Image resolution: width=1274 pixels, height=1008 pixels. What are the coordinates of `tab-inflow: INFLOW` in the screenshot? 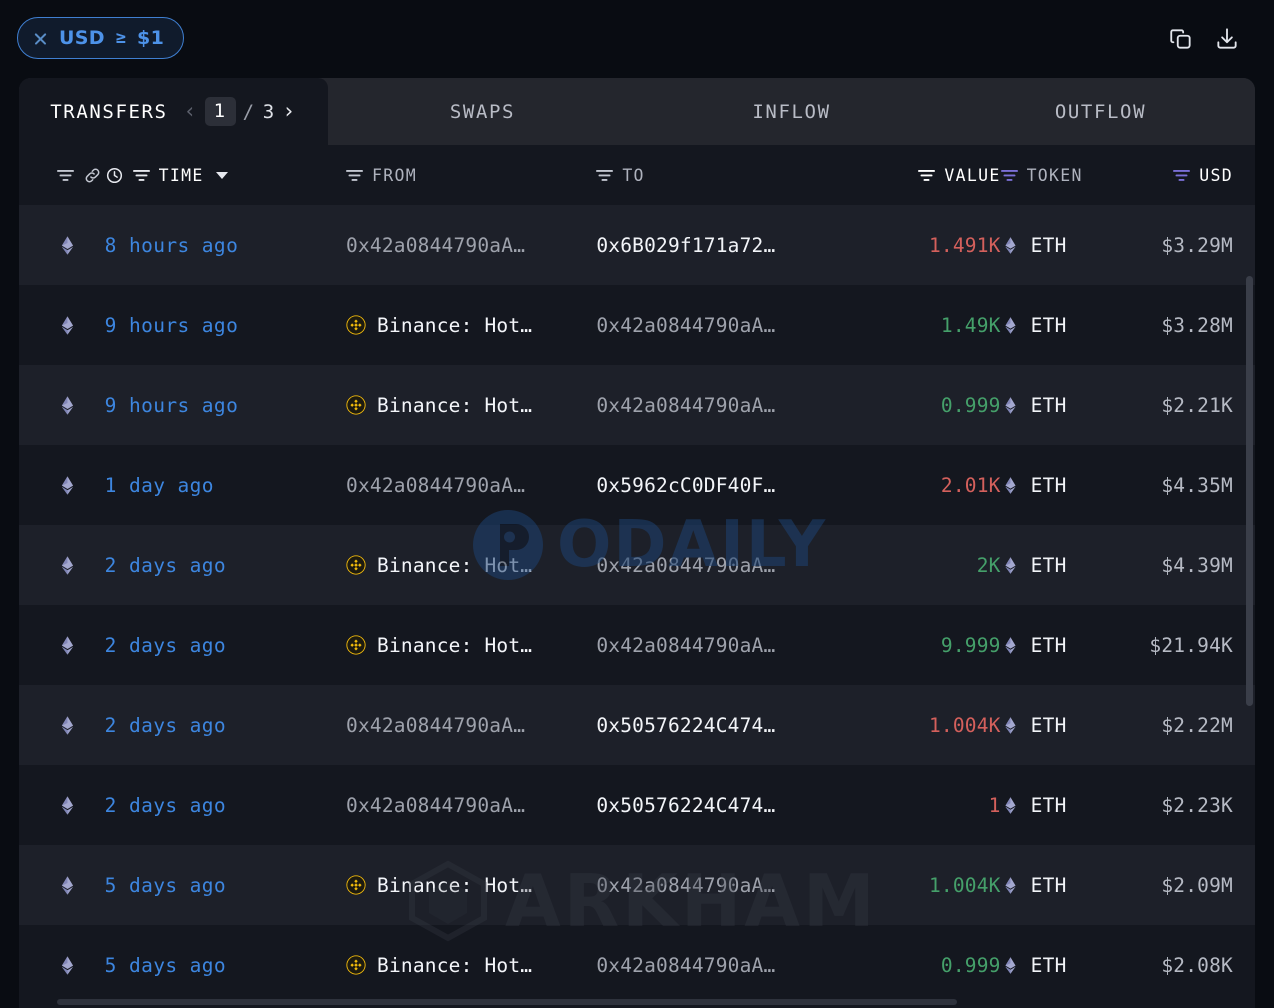 It's located at (791, 111).